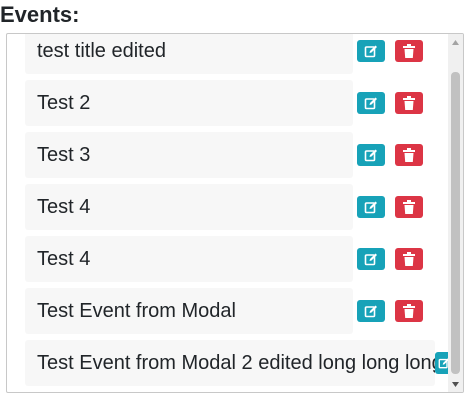 The height and width of the screenshot is (406, 474). Describe the element at coordinates (101, 51) in the screenshot. I see `event-title: test title edited` at that location.